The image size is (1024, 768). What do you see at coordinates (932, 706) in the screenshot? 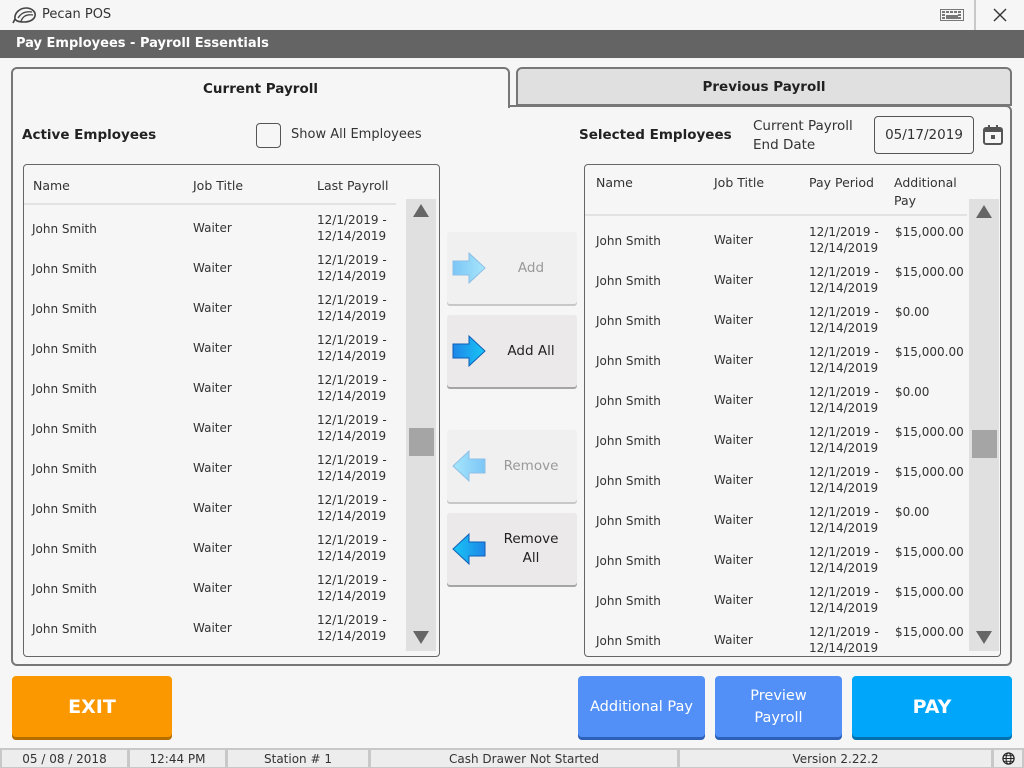
I see `pay-button: PAY` at bounding box center [932, 706].